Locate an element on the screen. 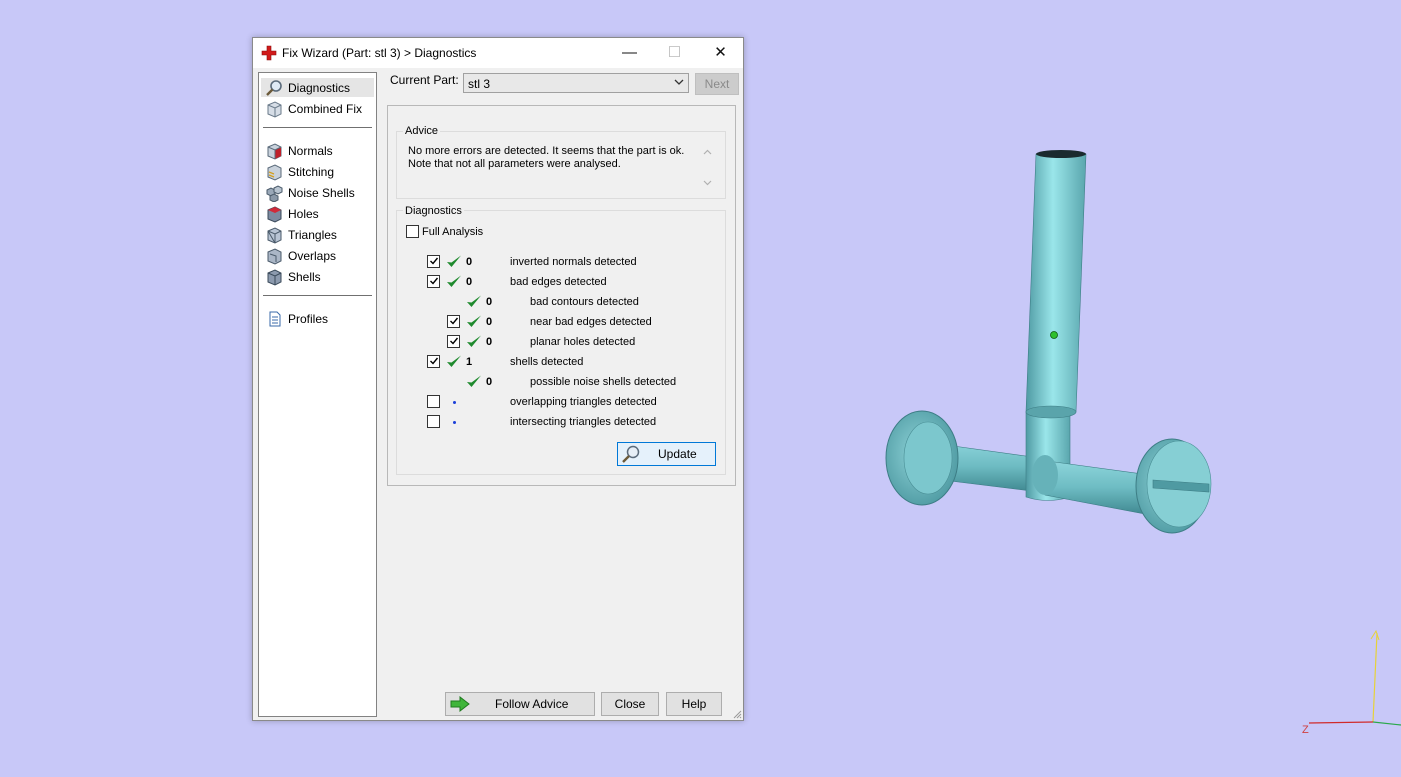 The image size is (1401, 777). sidebar-item-normals: Normals is located at coordinates (317, 150).